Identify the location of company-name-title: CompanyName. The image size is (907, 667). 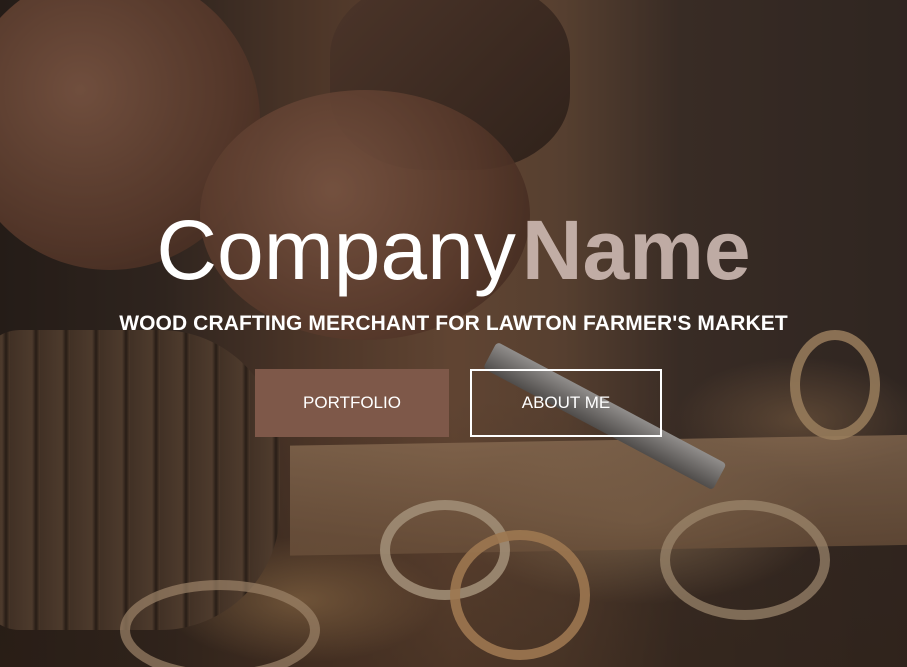
(453, 250).